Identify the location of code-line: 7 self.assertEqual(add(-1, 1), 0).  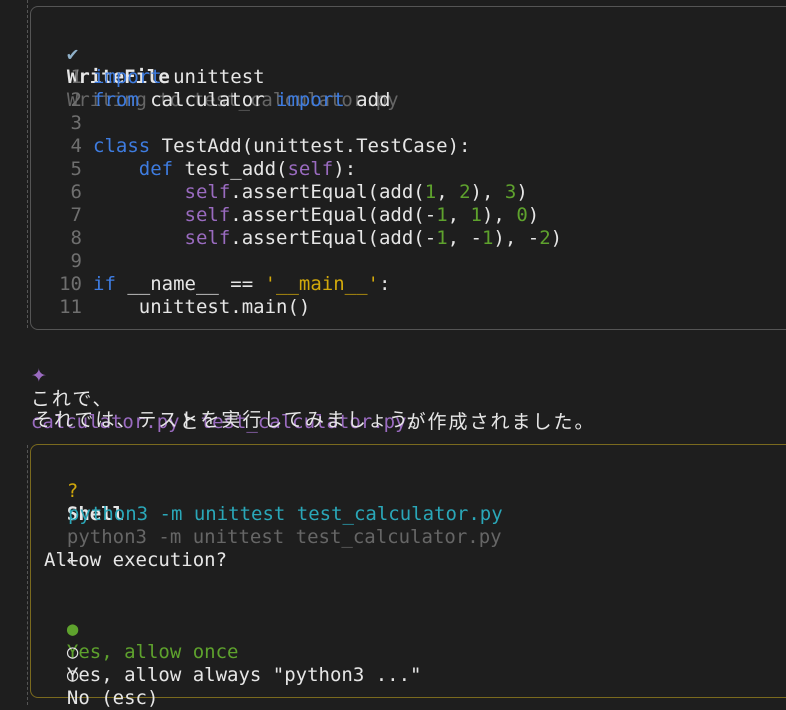
(280, 215).